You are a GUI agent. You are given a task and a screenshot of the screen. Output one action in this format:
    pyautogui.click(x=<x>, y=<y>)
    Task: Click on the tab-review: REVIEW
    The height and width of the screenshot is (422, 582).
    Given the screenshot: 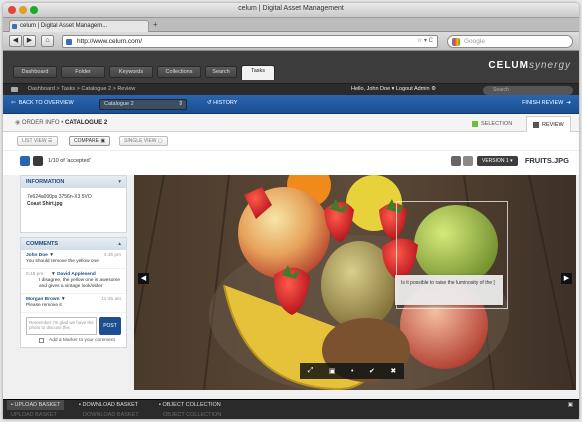 What is the action you would take?
    pyautogui.click(x=548, y=124)
    